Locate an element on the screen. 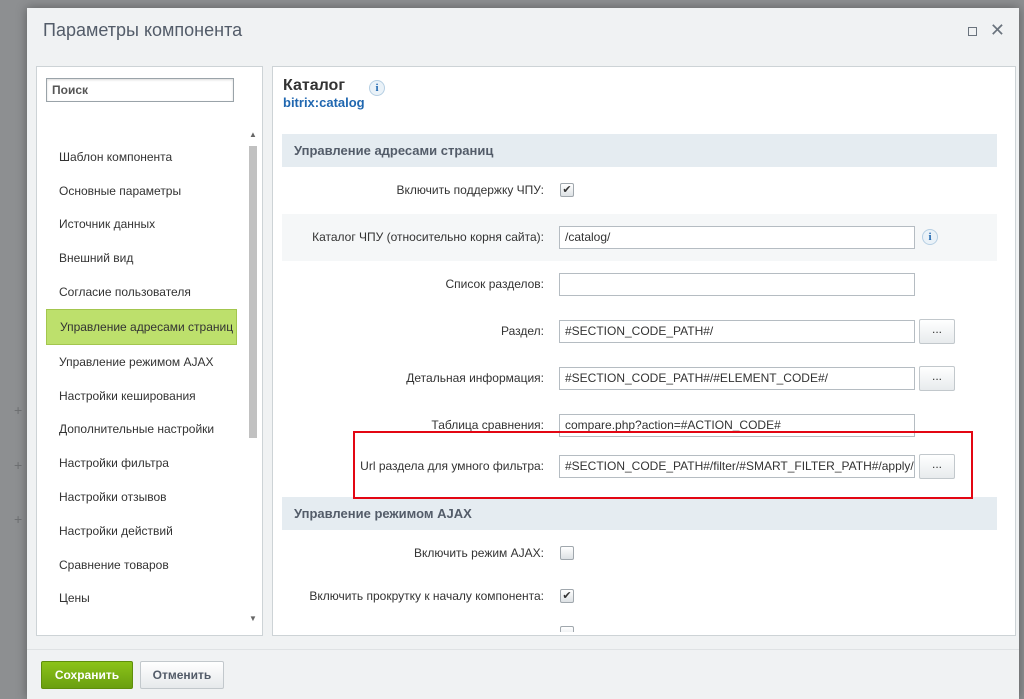  dialog-header: Параметры компонента ✕ is located at coordinates (523, 33).